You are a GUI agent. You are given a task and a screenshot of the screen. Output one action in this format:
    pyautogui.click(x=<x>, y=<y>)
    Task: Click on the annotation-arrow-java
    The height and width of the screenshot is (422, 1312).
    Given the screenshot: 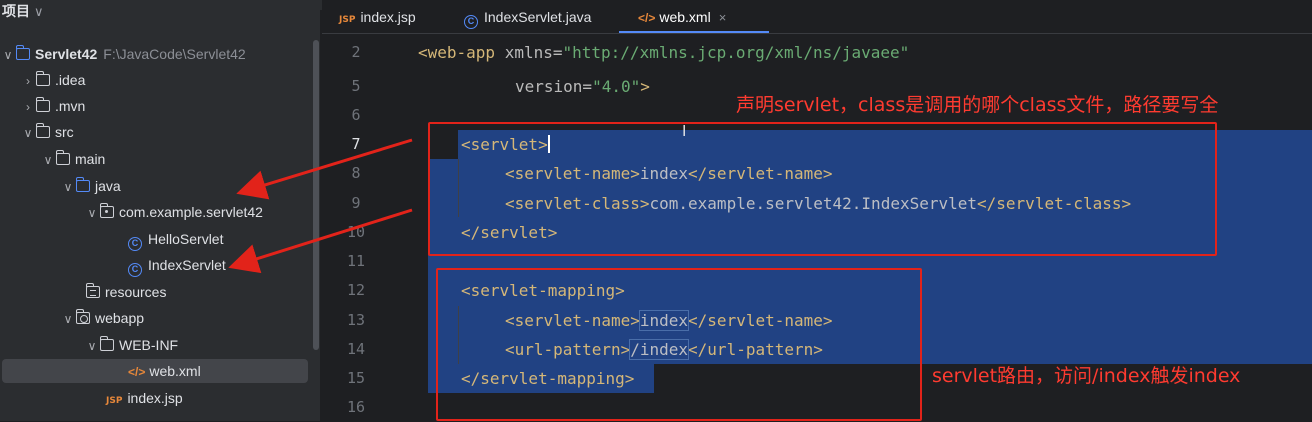 What is the action you would take?
    pyautogui.click(x=324, y=169)
    